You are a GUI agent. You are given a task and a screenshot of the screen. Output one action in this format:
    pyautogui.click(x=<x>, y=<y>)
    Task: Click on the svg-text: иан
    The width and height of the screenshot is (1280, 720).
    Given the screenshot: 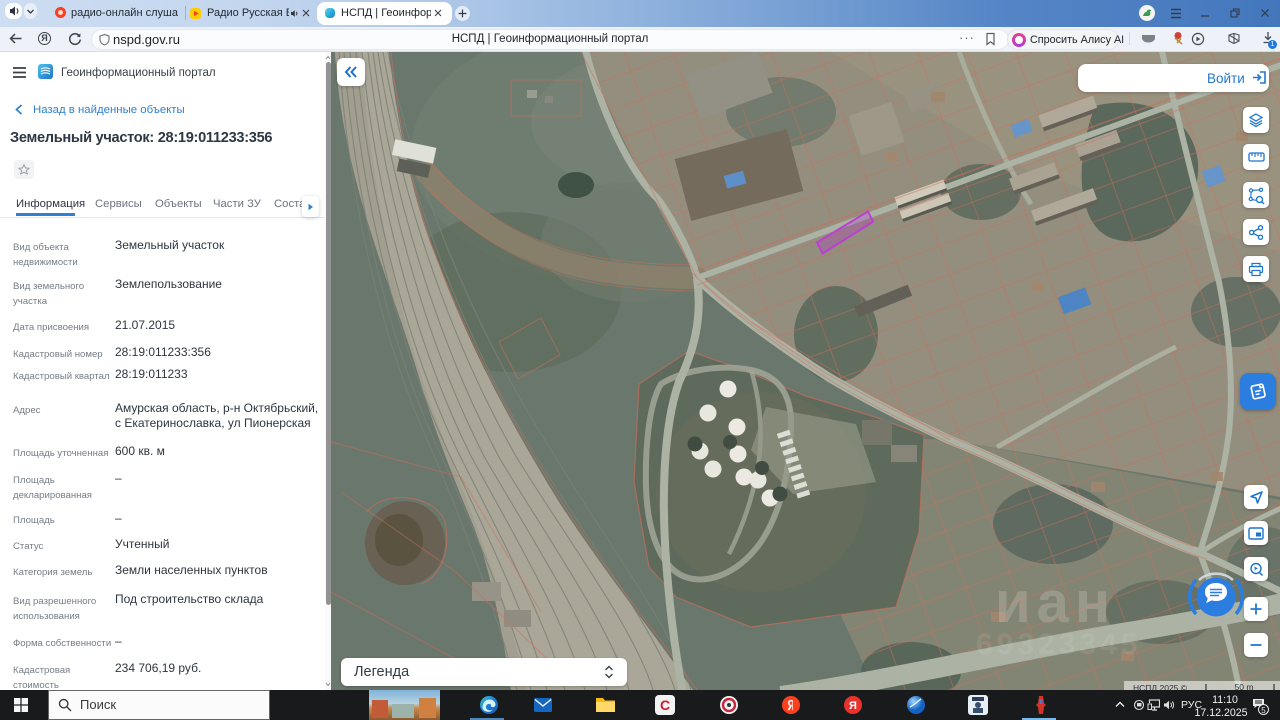 What is the action you would take?
    pyautogui.click(x=1055, y=602)
    